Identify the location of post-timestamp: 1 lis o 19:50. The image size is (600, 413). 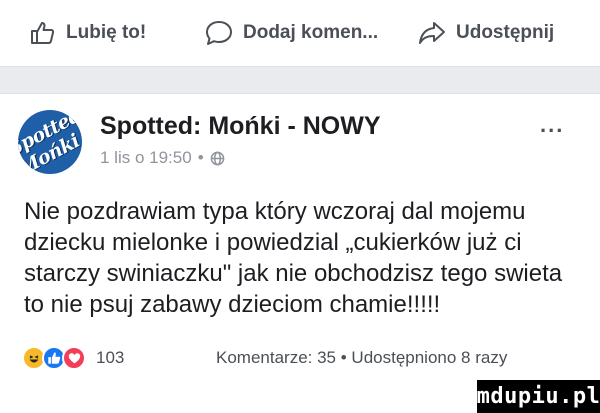
(146, 158).